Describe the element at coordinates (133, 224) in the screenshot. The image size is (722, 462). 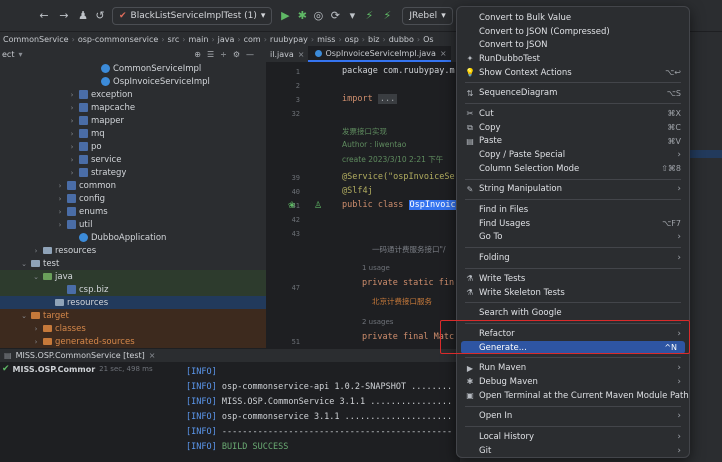
I see `tree-item: › util` at that location.